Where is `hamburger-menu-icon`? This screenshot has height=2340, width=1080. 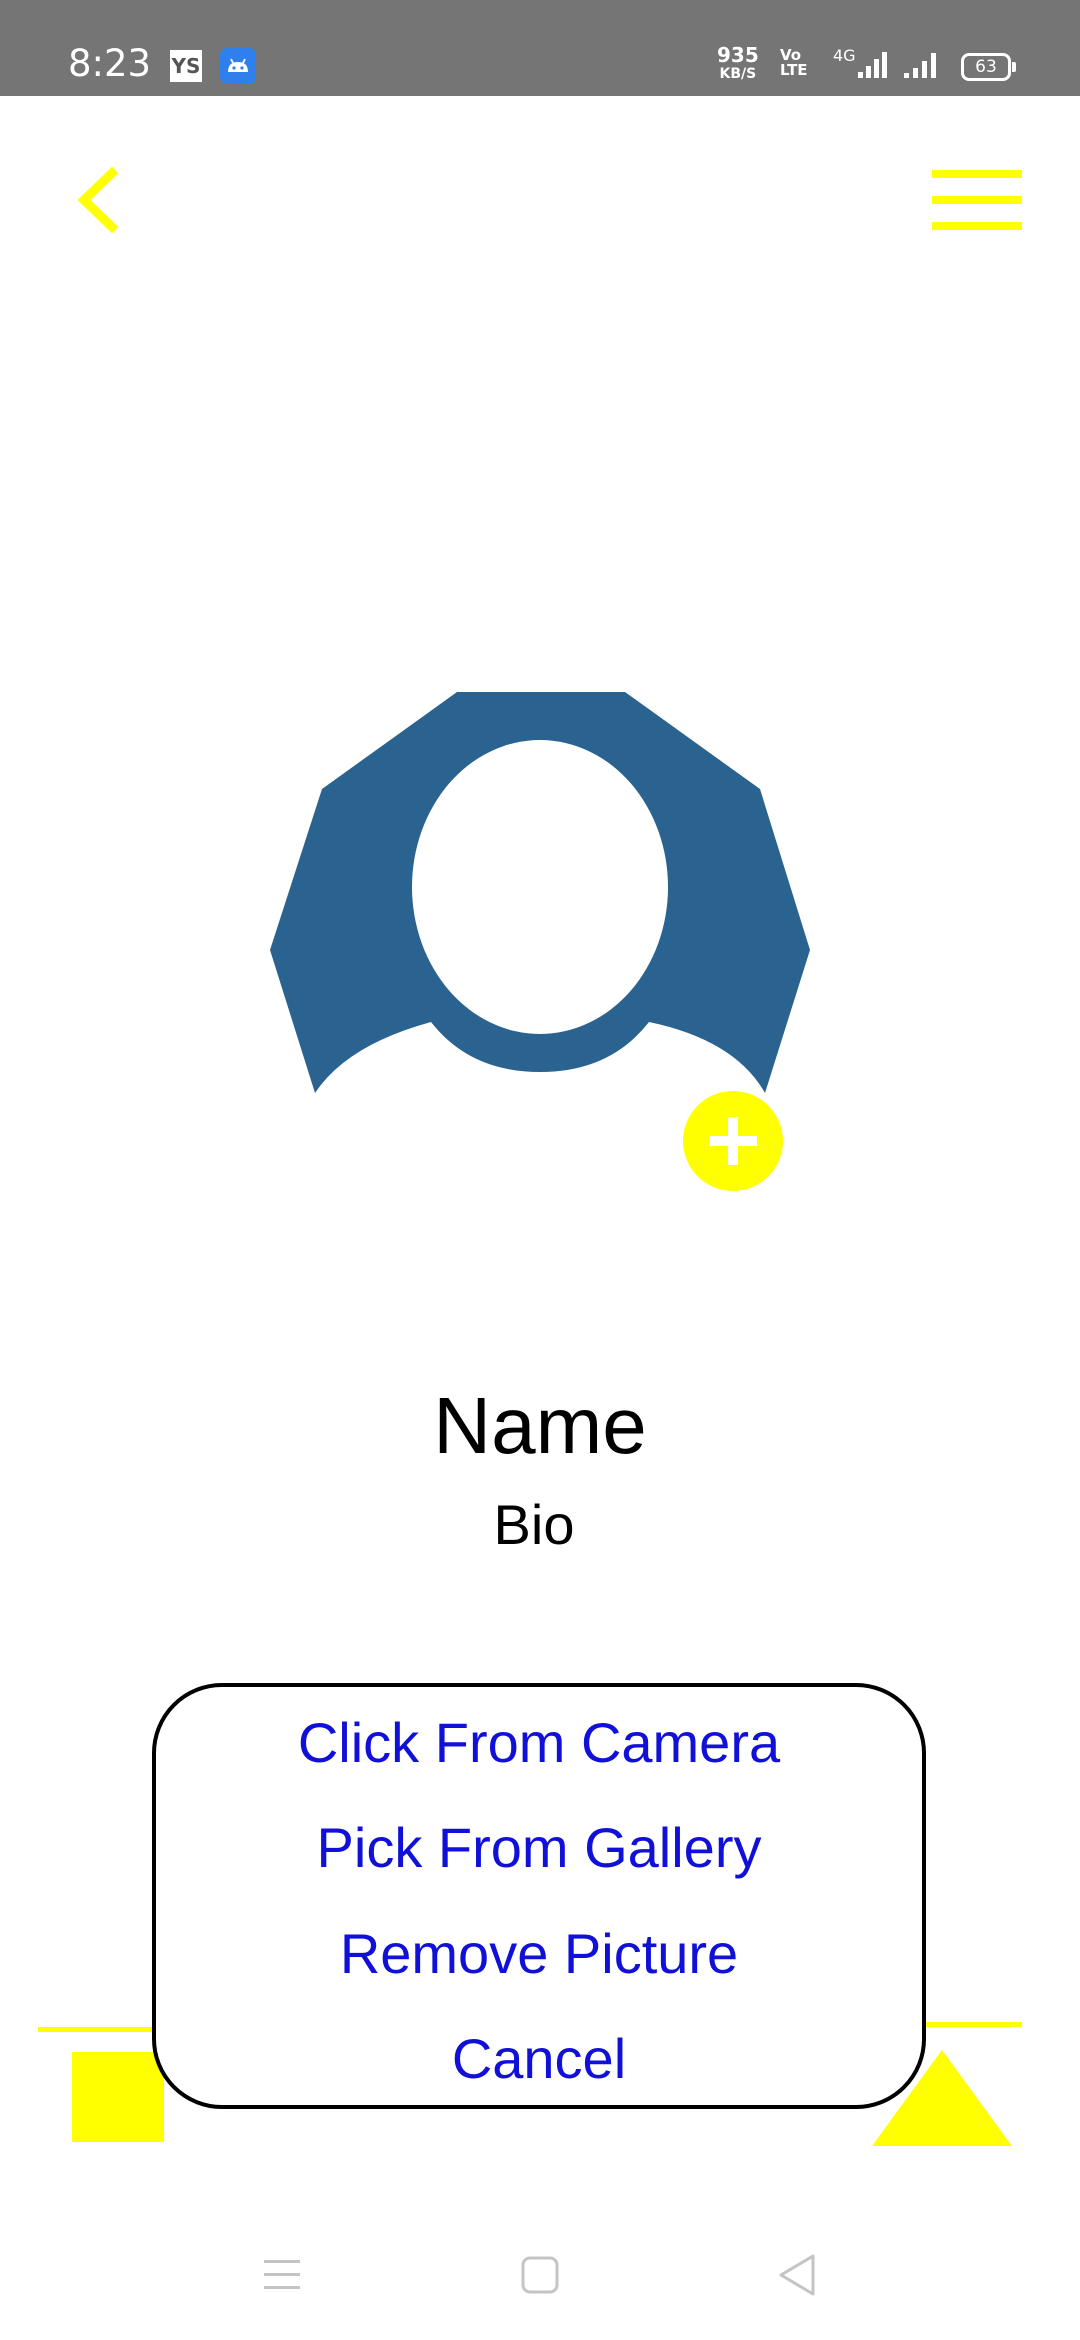
hamburger-menu-icon is located at coordinates (977, 200).